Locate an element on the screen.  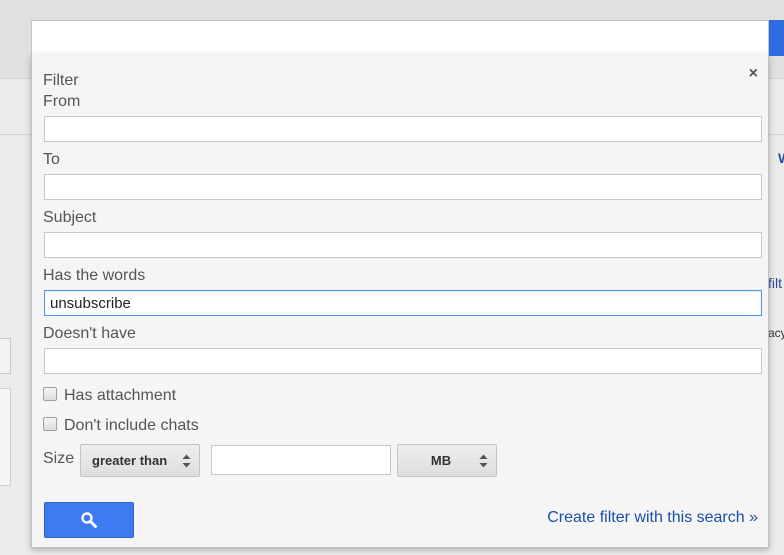
search-box is located at coordinates (400, 38).